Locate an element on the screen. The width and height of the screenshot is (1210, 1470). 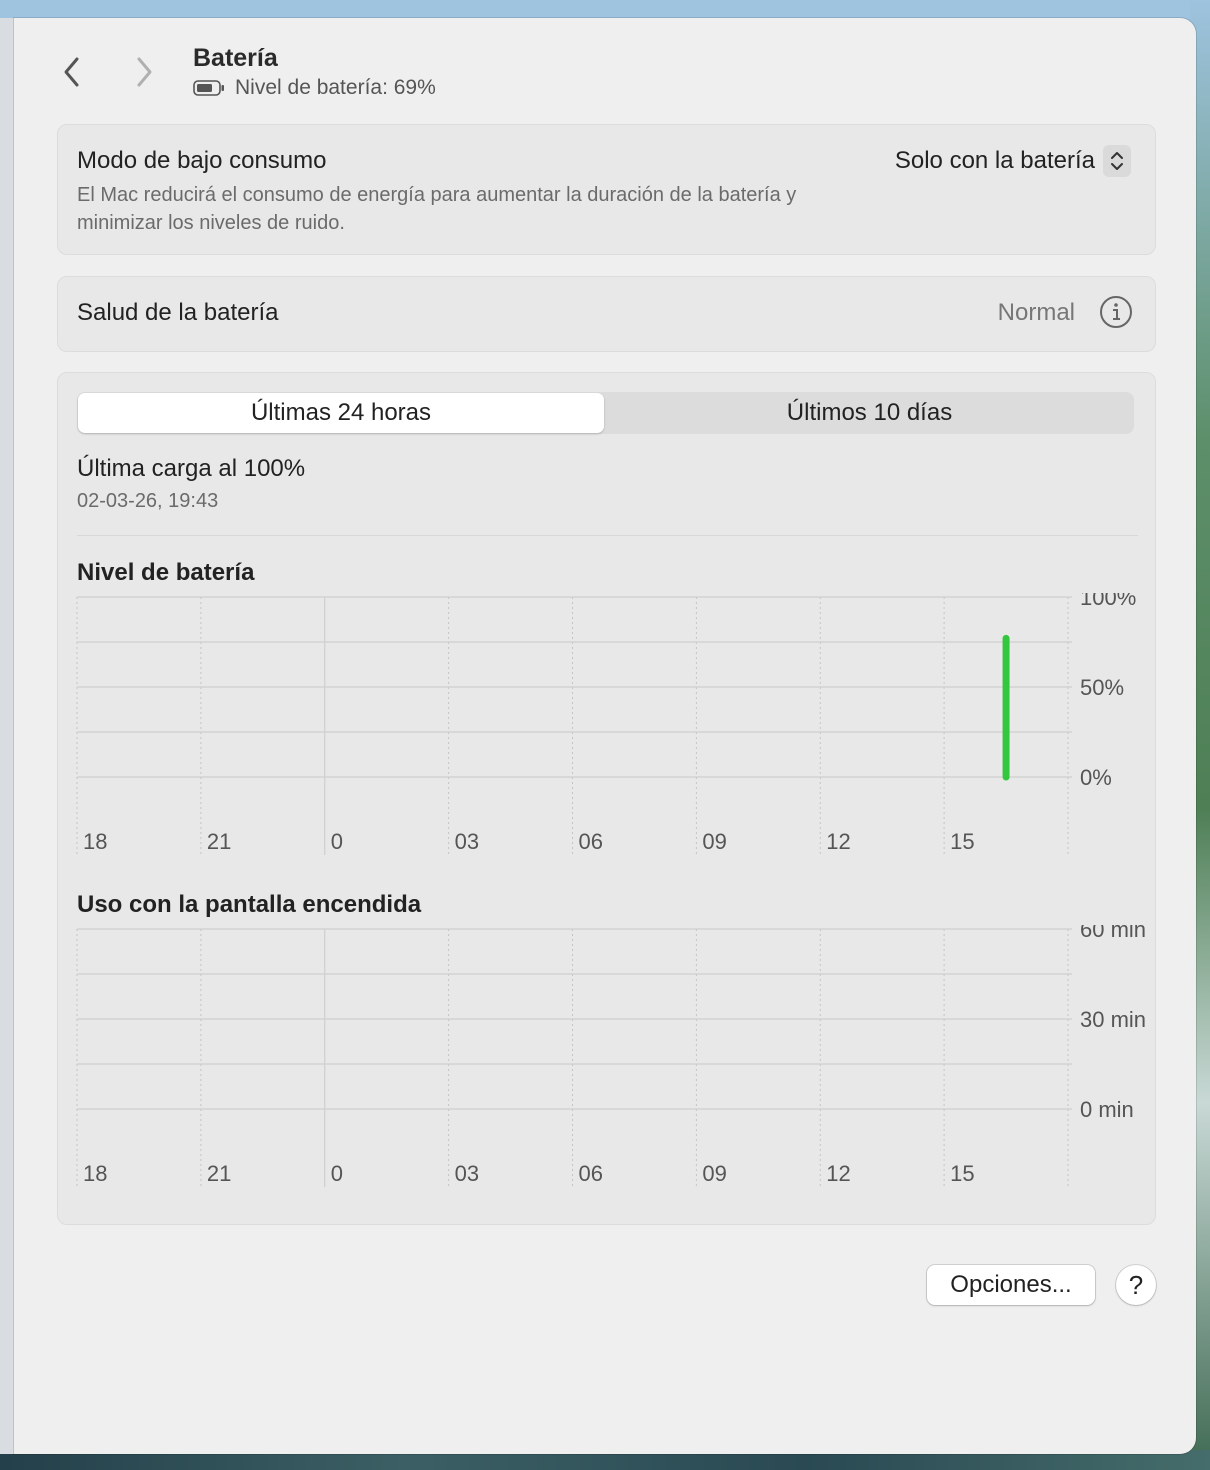
battery-health-value: Normal is located at coordinates (1036, 312).